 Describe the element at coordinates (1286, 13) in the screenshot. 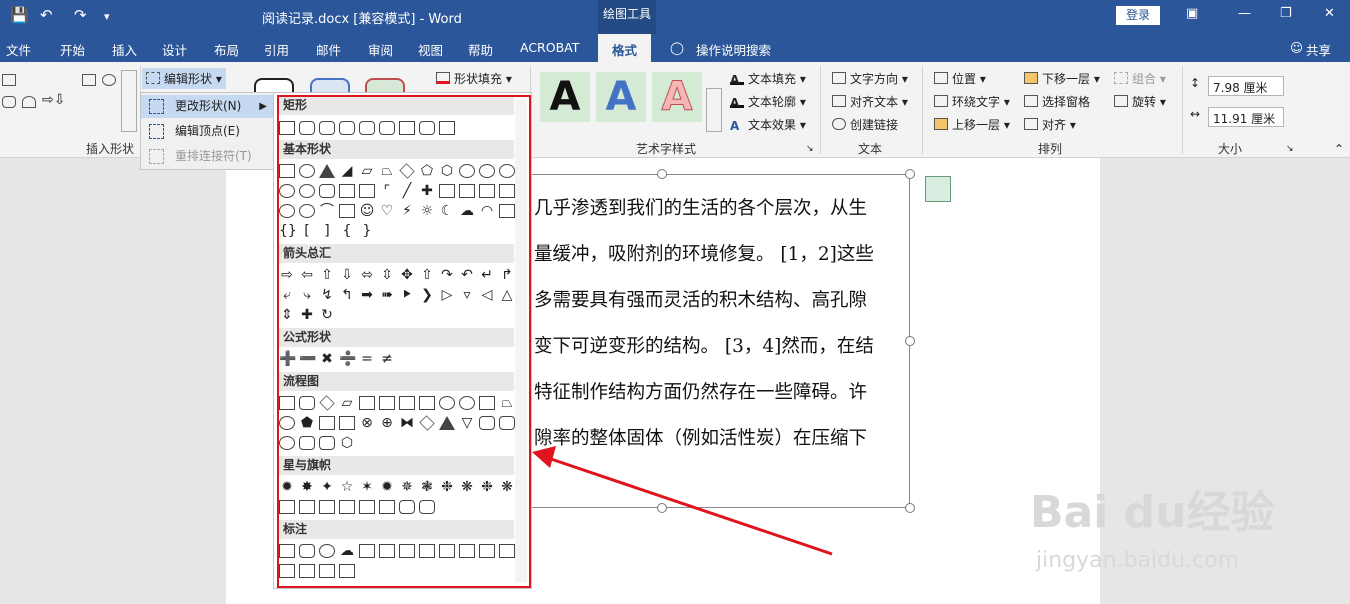

I see `restore-icon: ❐` at that location.